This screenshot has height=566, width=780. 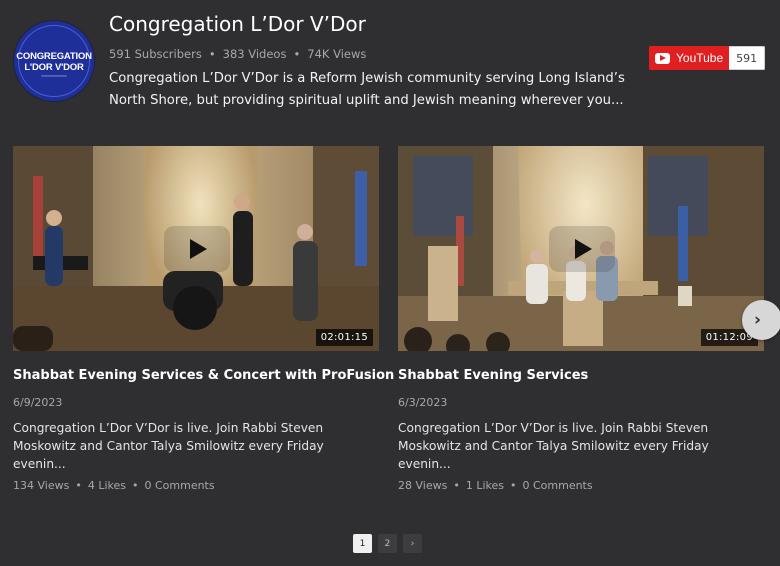 What do you see at coordinates (581, 375) in the screenshot?
I see `video-title: Shabbat Evening Services` at bounding box center [581, 375].